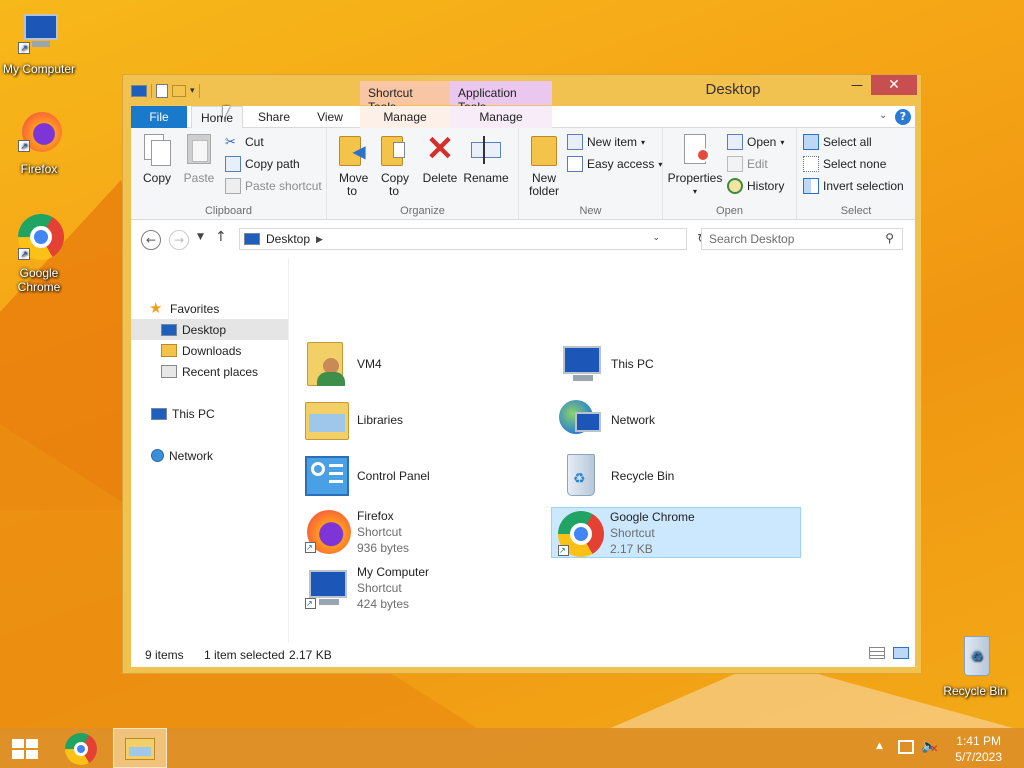  I want to click on tab-share: Share, so click(274, 117).